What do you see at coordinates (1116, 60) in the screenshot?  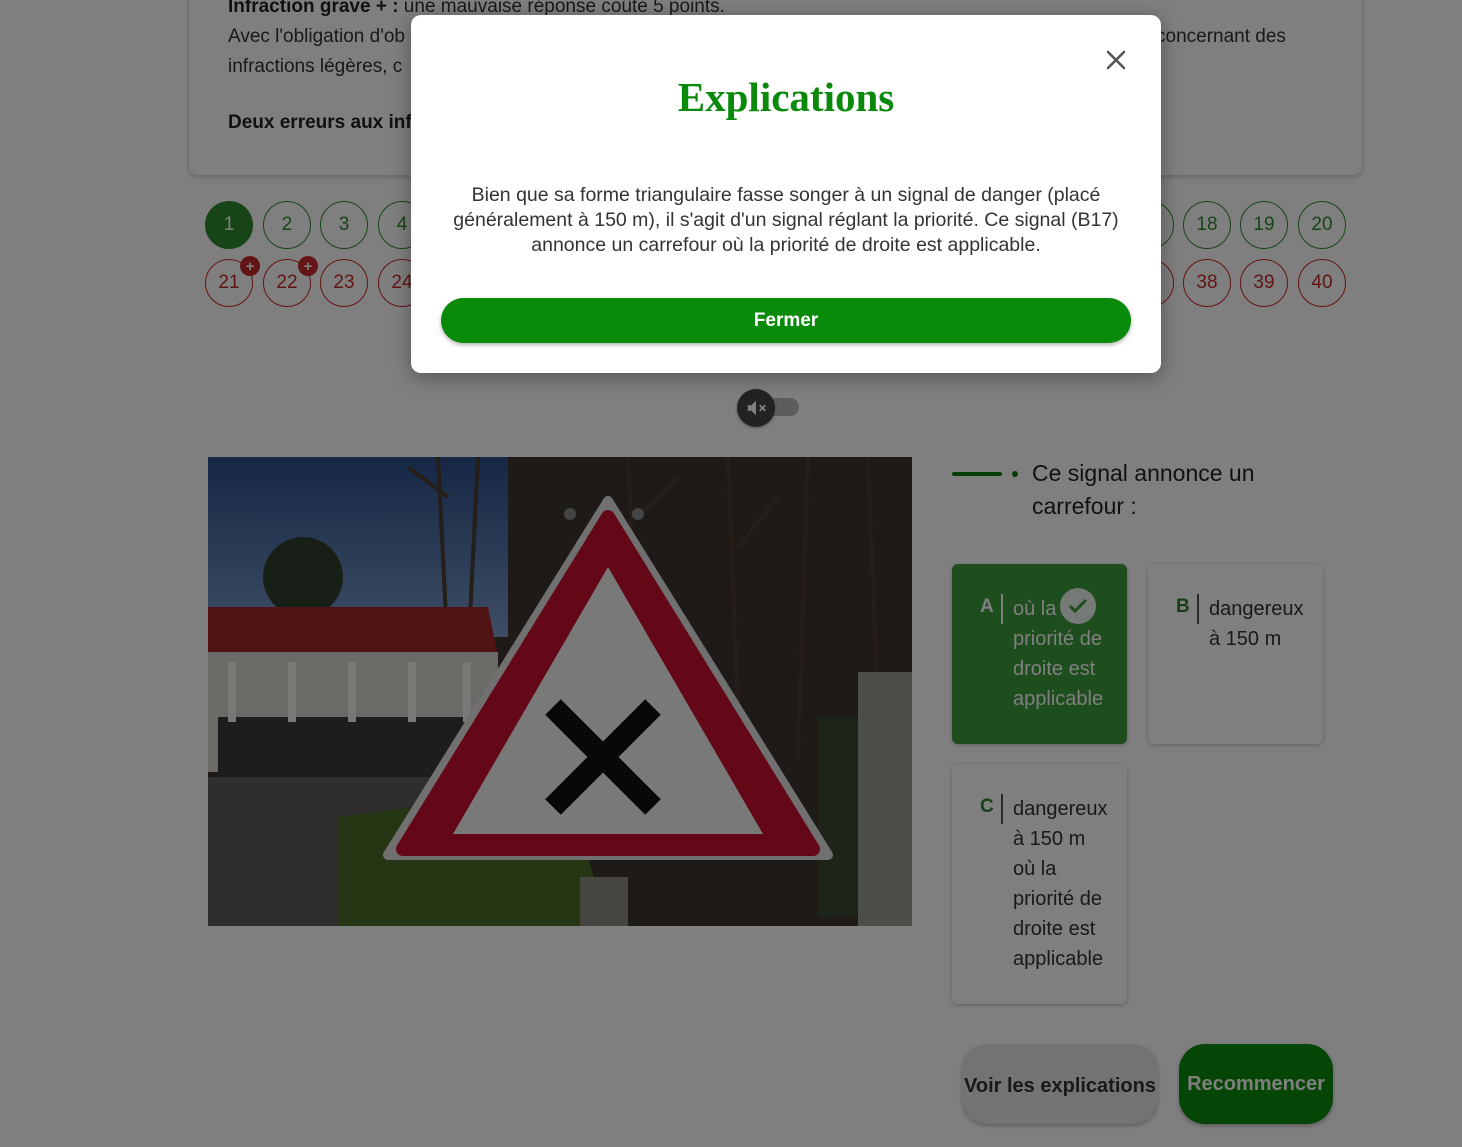 I see `close-icon` at bounding box center [1116, 60].